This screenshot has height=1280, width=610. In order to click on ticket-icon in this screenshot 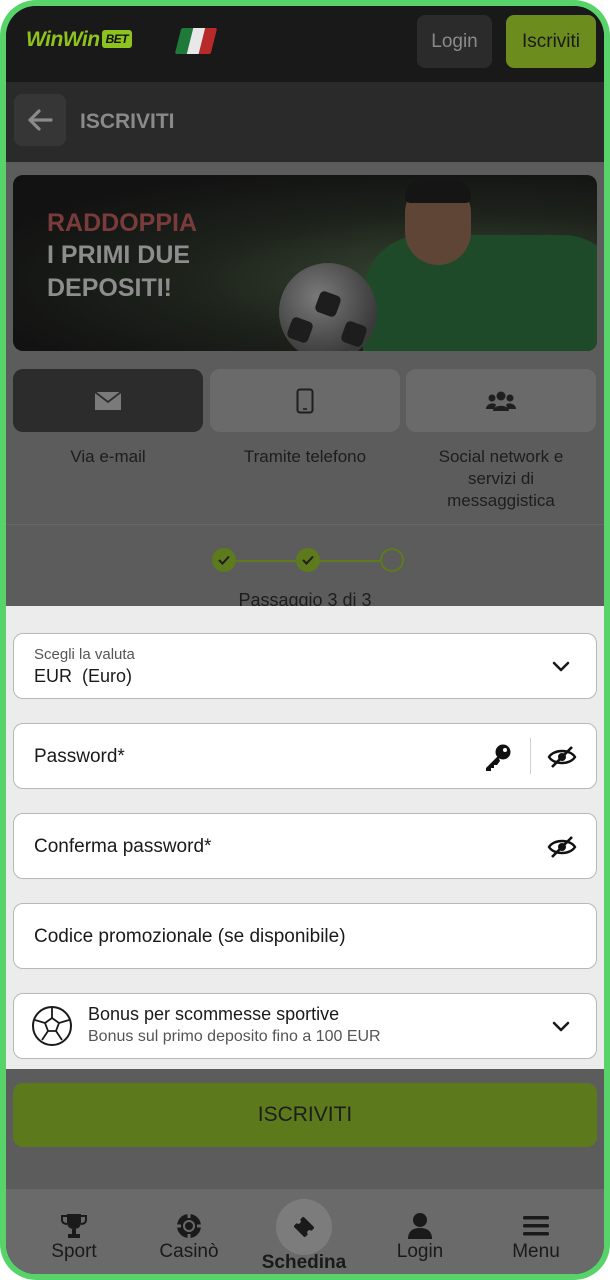, I will do `click(304, 1227)`.